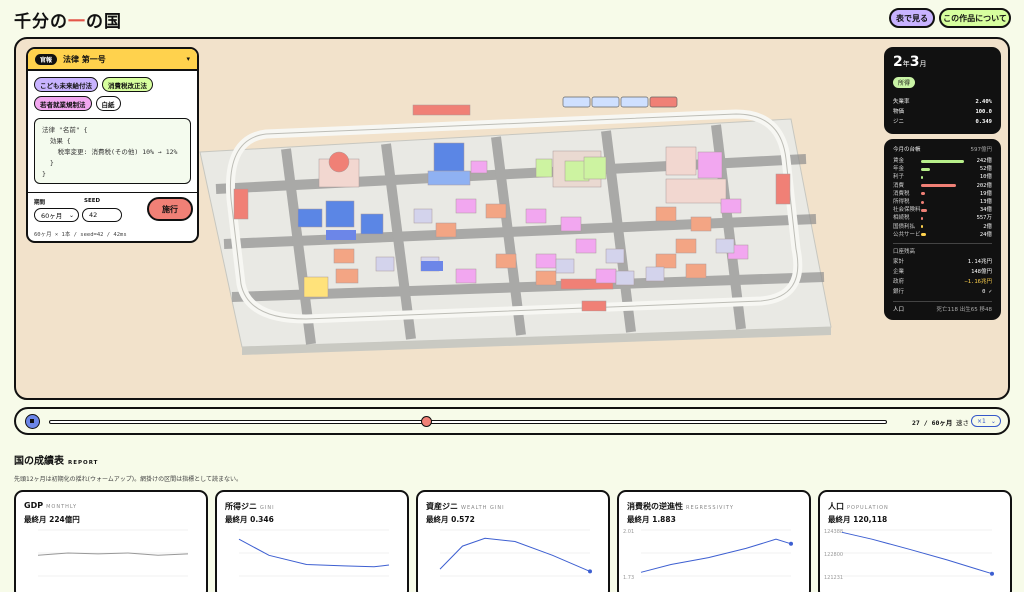 The width and height of the screenshot is (1024, 592). What do you see at coordinates (628, 578) in the screenshot?
I see `y-tick-label: 1.73` at bounding box center [628, 578].